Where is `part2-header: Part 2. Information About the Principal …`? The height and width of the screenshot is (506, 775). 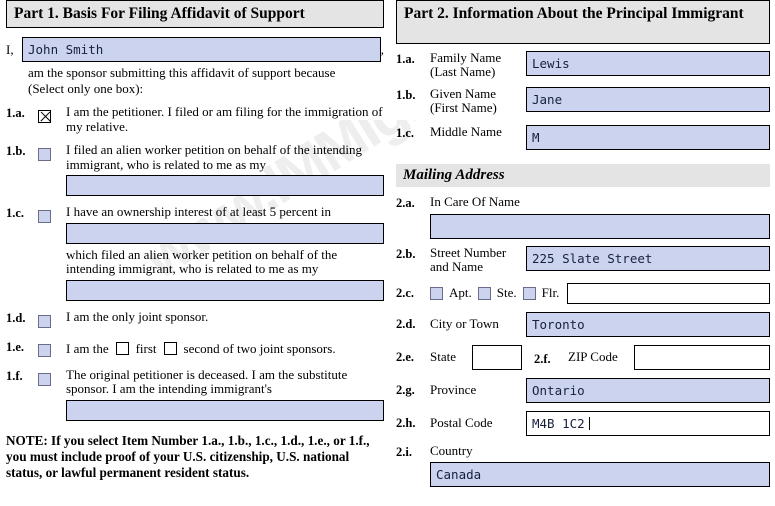 part2-header: Part 2. Information About the Principal … is located at coordinates (583, 22).